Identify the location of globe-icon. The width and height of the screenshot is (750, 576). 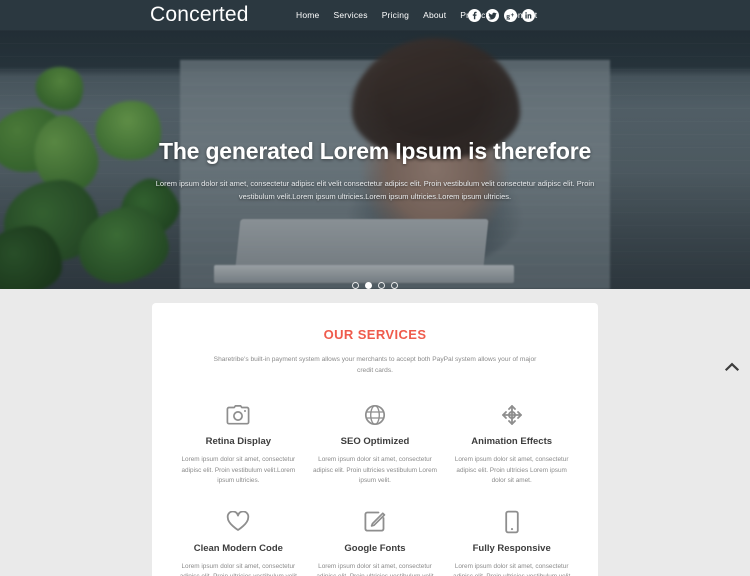
(375, 415).